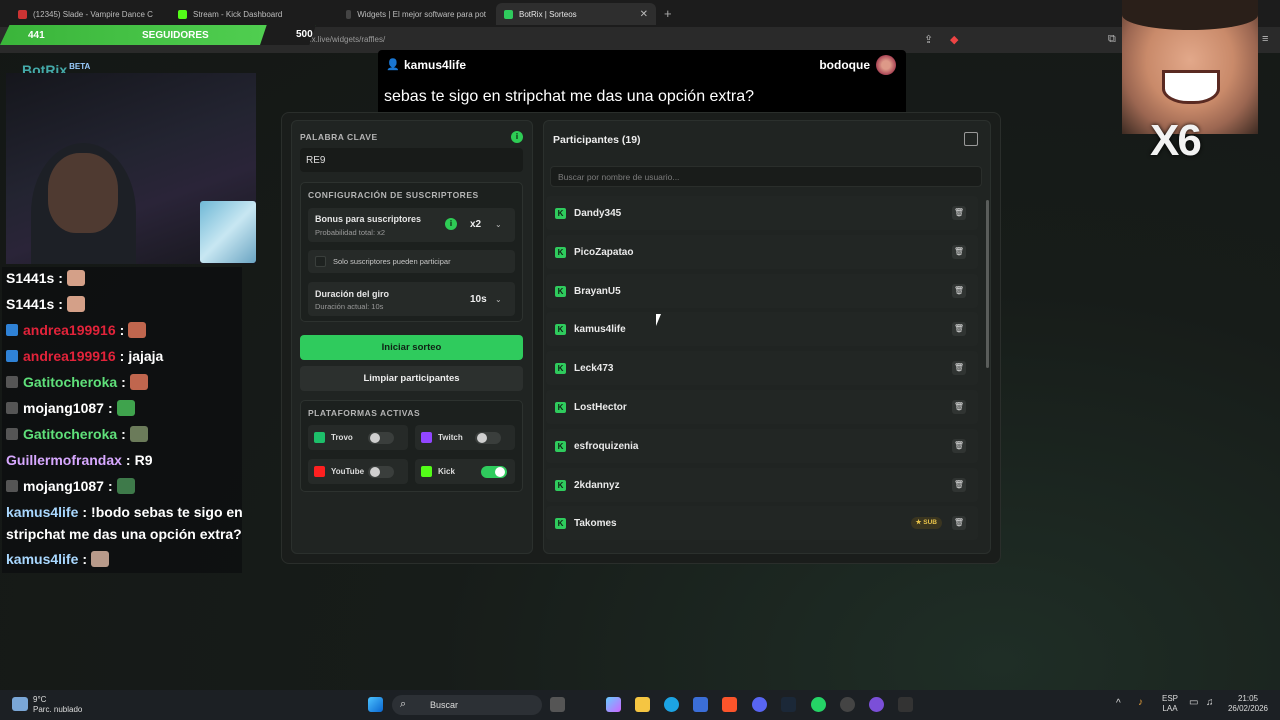 The height and width of the screenshot is (720, 1280). What do you see at coordinates (482, 438) in the screenshot?
I see `toggle-knob` at bounding box center [482, 438].